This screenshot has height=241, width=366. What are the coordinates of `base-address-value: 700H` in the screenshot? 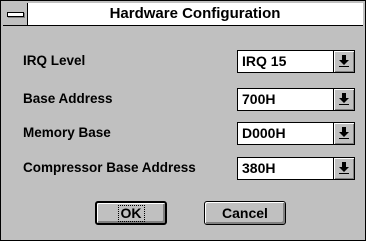 It's located at (259, 99).